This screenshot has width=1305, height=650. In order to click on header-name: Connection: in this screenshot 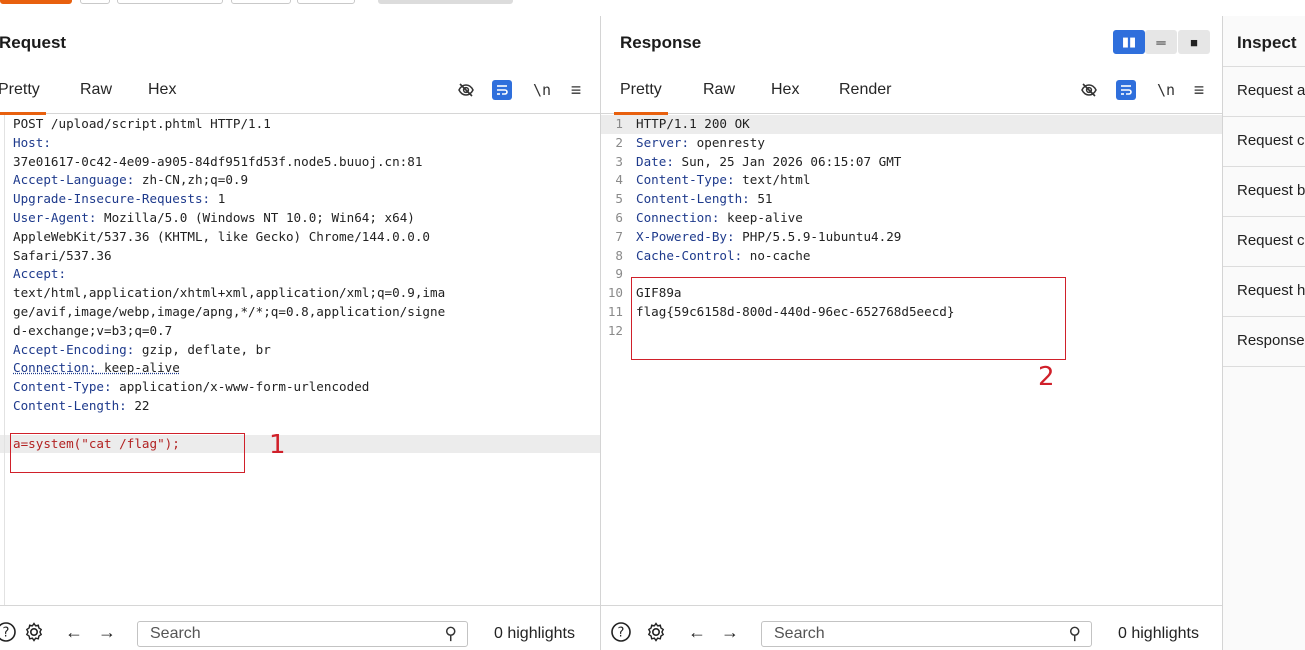, I will do `click(55, 368)`.